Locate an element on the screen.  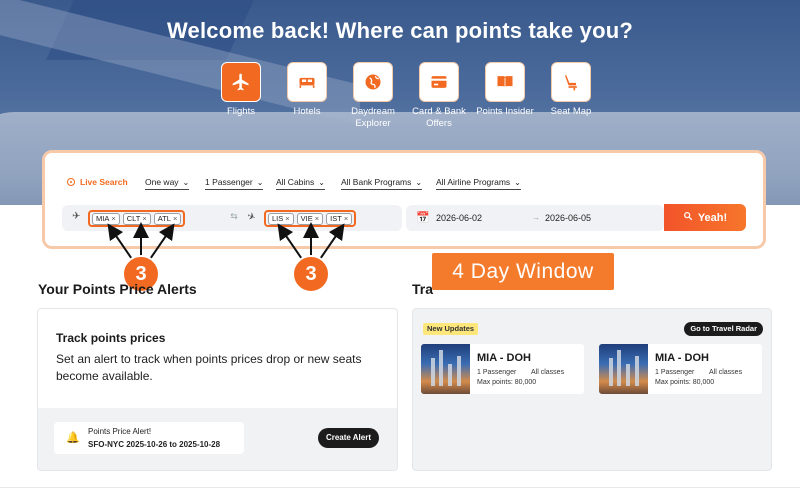
destination-chip: LIS × is located at coordinates (281, 218).